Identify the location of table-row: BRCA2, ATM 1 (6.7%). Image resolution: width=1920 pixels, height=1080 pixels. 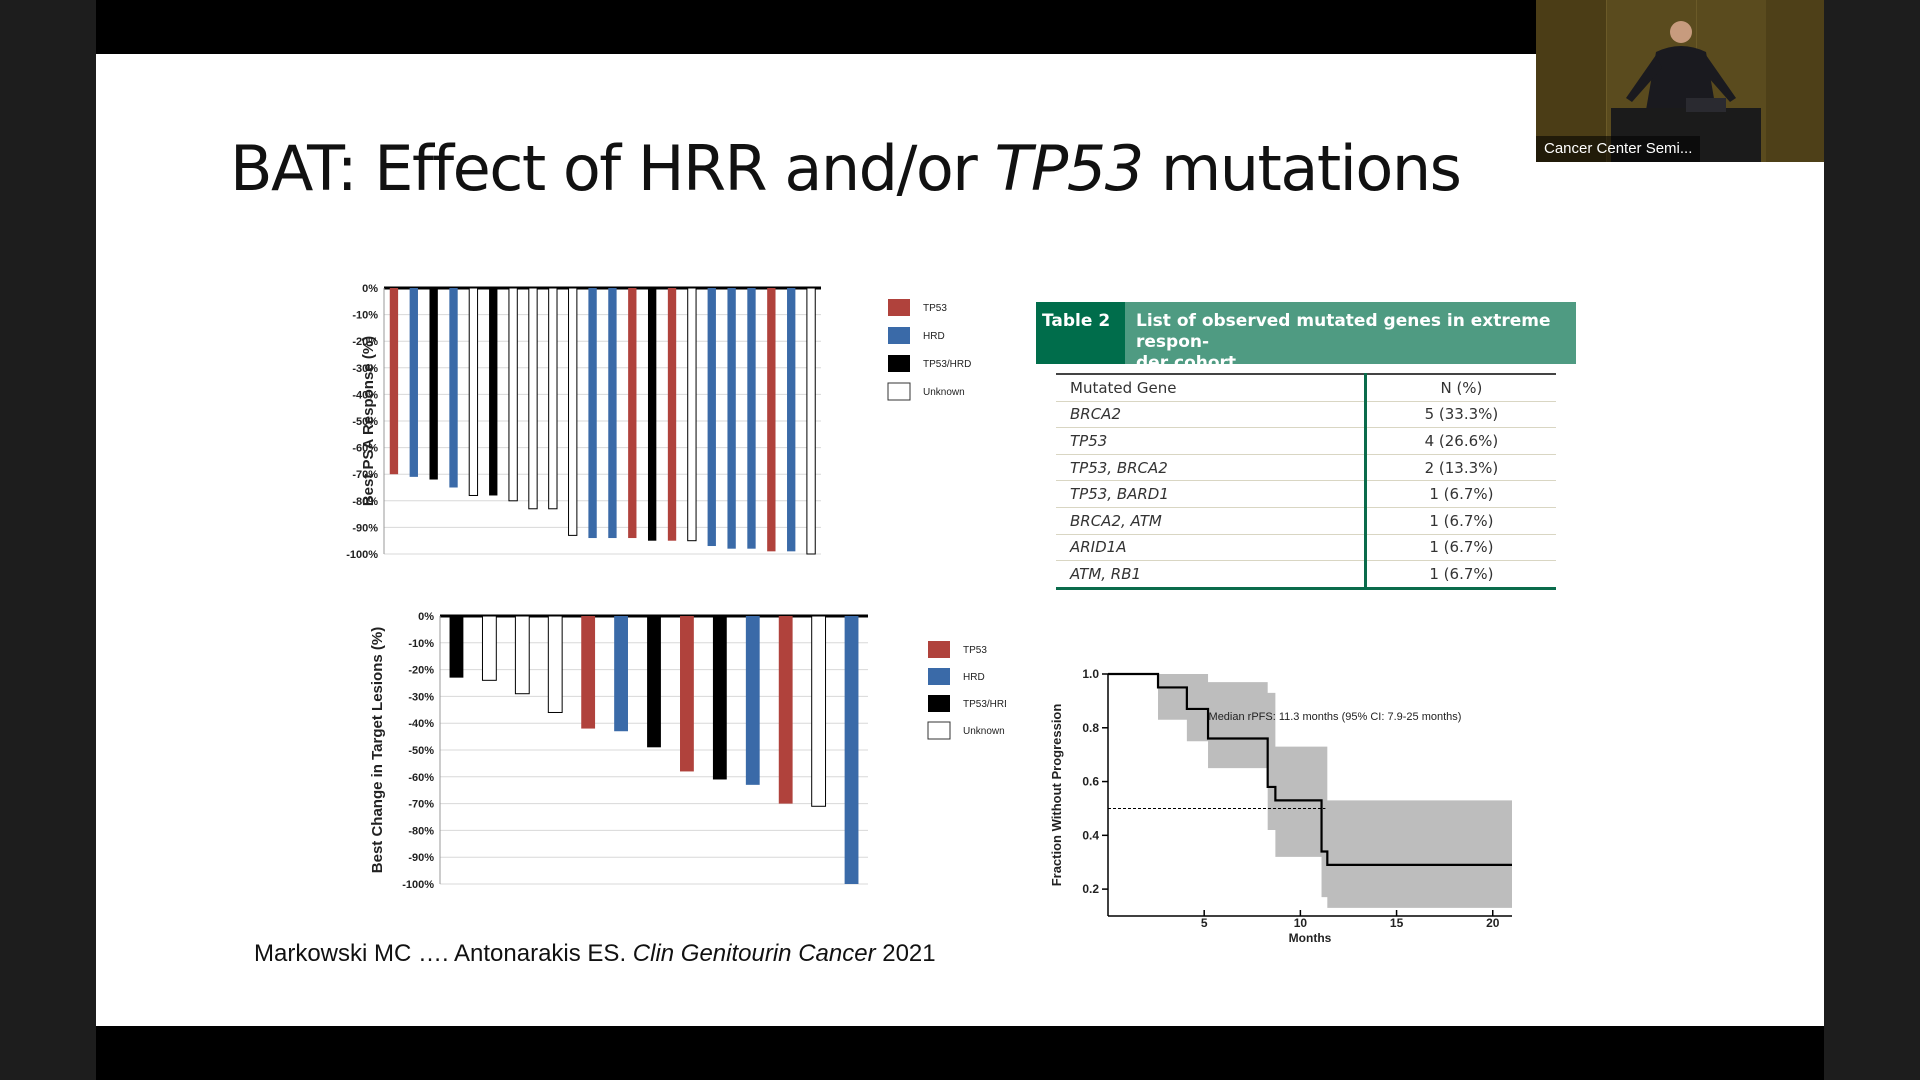
(1306, 521).